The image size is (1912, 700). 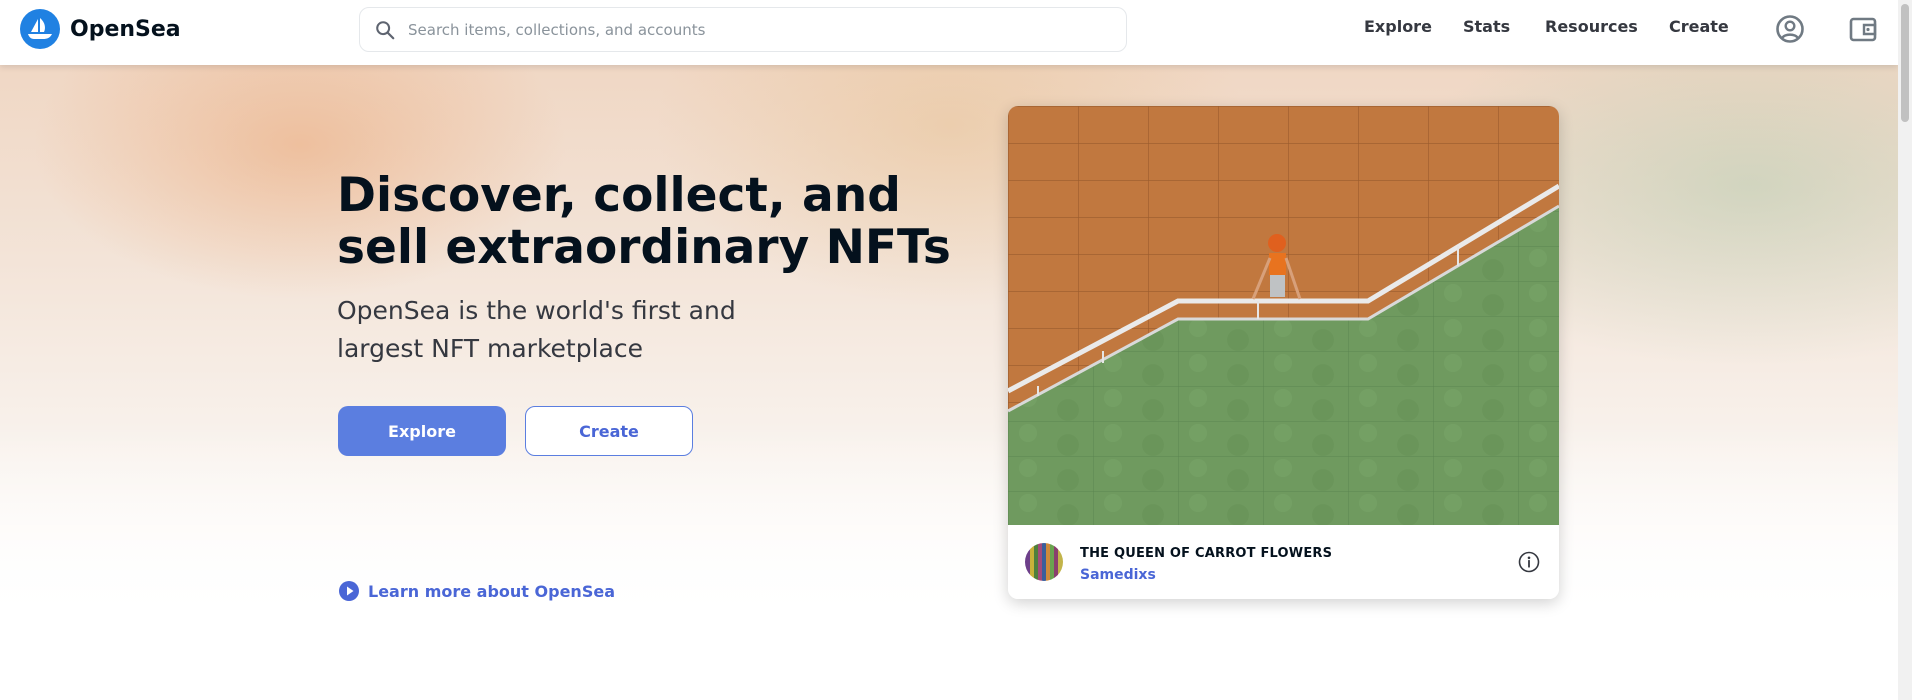 I want to click on page-scrollbar, so click(x=1905, y=350).